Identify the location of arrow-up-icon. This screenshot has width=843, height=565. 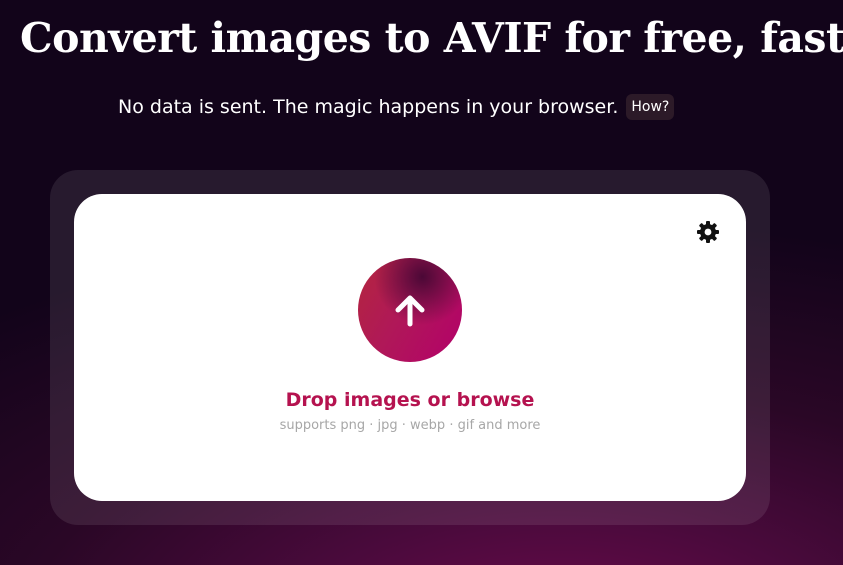
(410, 311).